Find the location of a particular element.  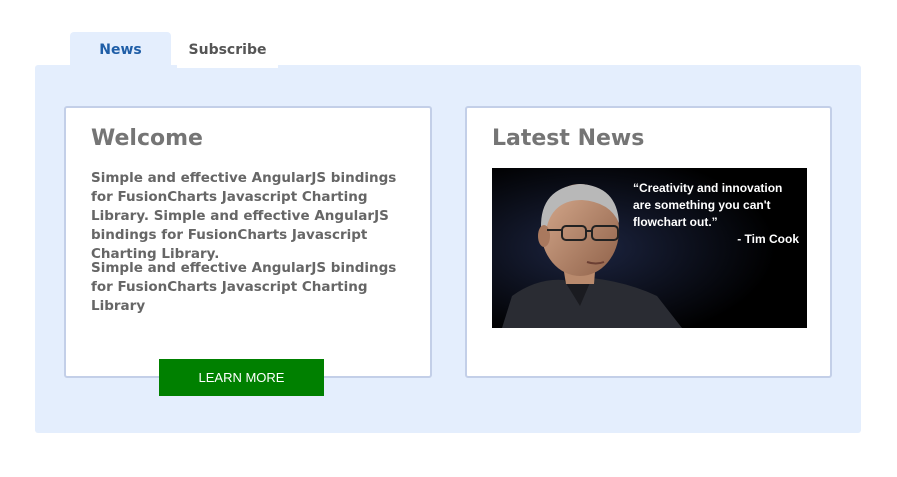

learn-more-button: LEARN MORE is located at coordinates (241, 377).